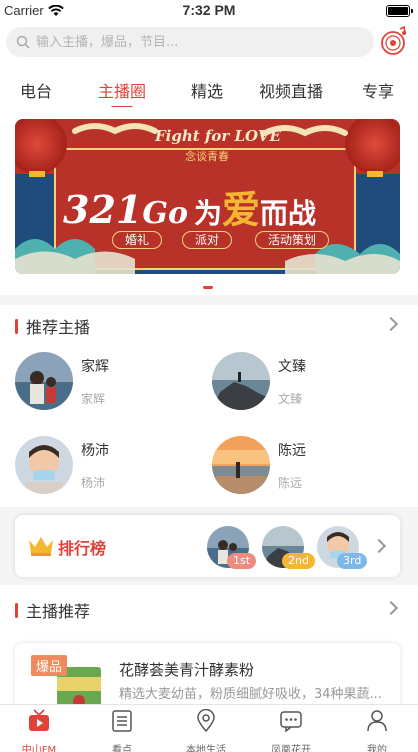  I want to click on product-name: 花酵荟美青汁酵素粉, so click(187, 670).